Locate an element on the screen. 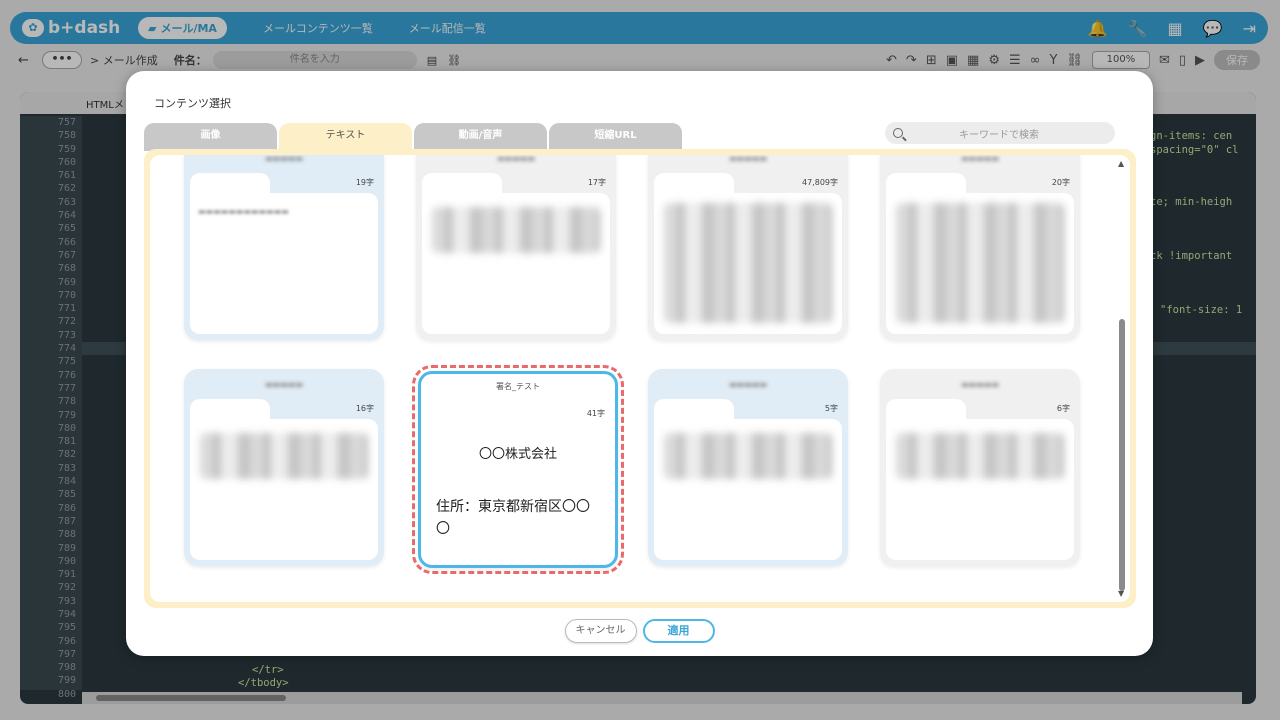 The width and height of the screenshot is (1280, 720). card-preview: 〇〇株式会社 住所：東京都新宿区〇〇〇 is located at coordinates (518, 491).